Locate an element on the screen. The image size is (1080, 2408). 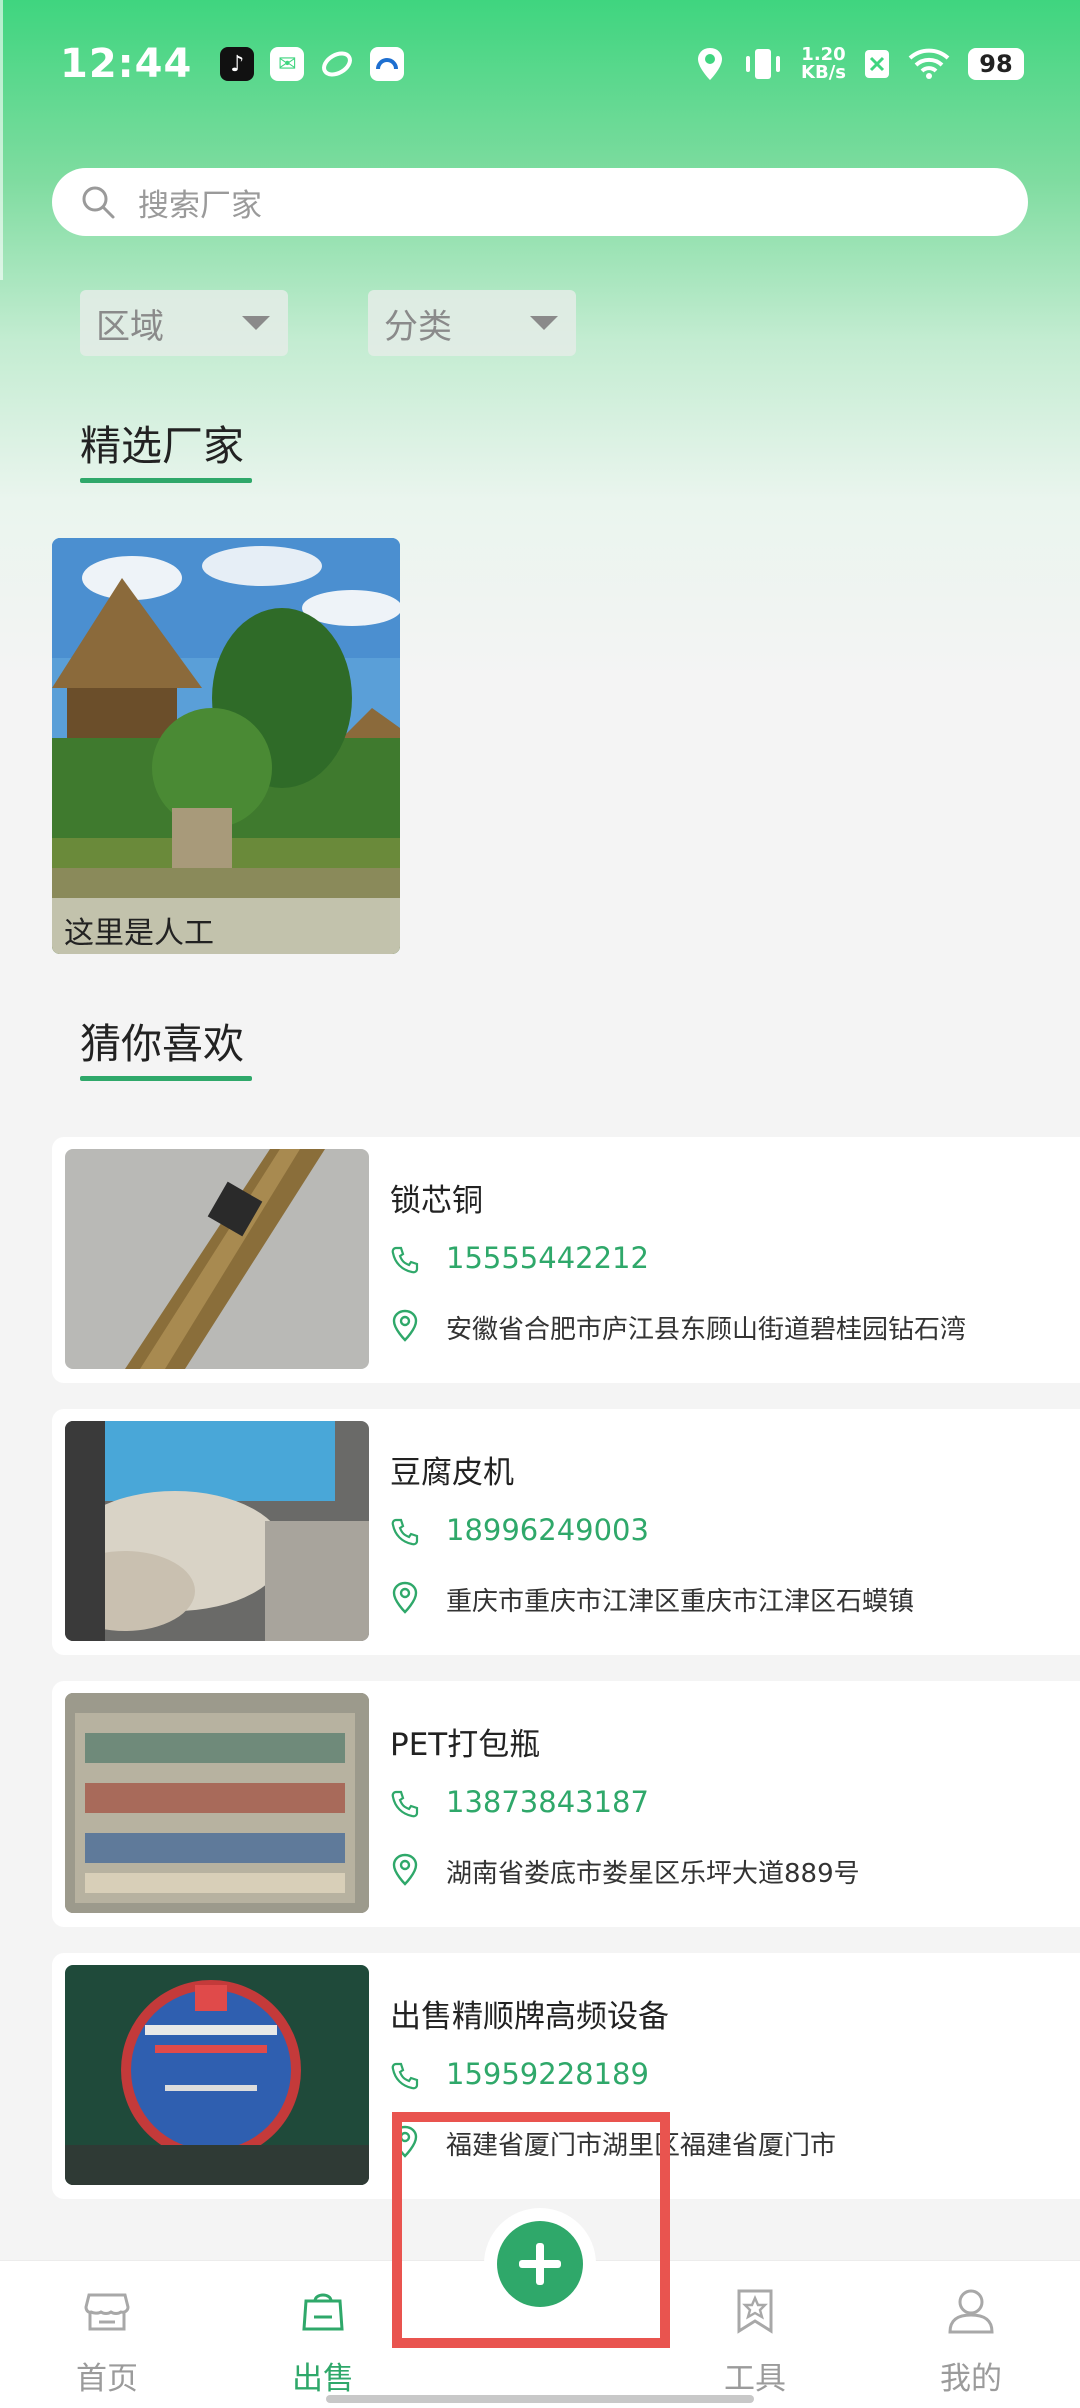
vibrate-icon is located at coordinates (763, 64).